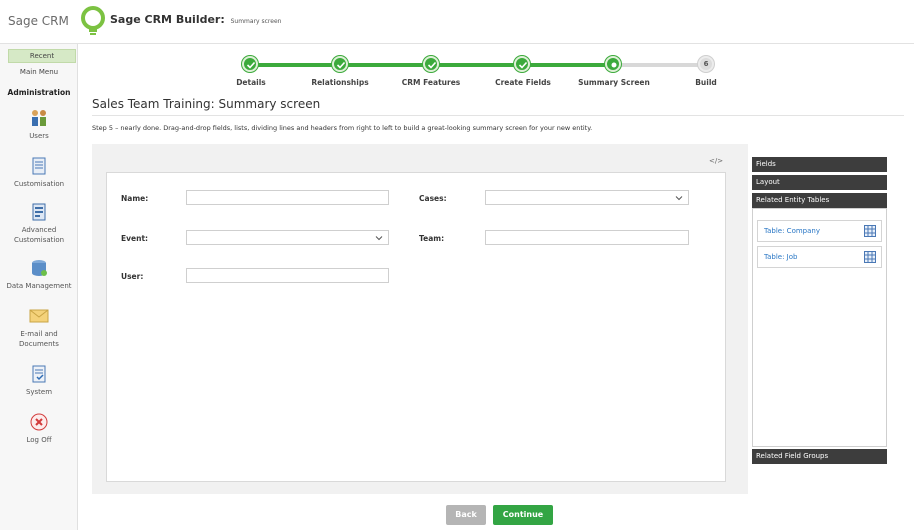 The image size is (914, 530). Describe the element at coordinates (433, 198) in the screenshot. I see `cases-label: Cases:` at that location.